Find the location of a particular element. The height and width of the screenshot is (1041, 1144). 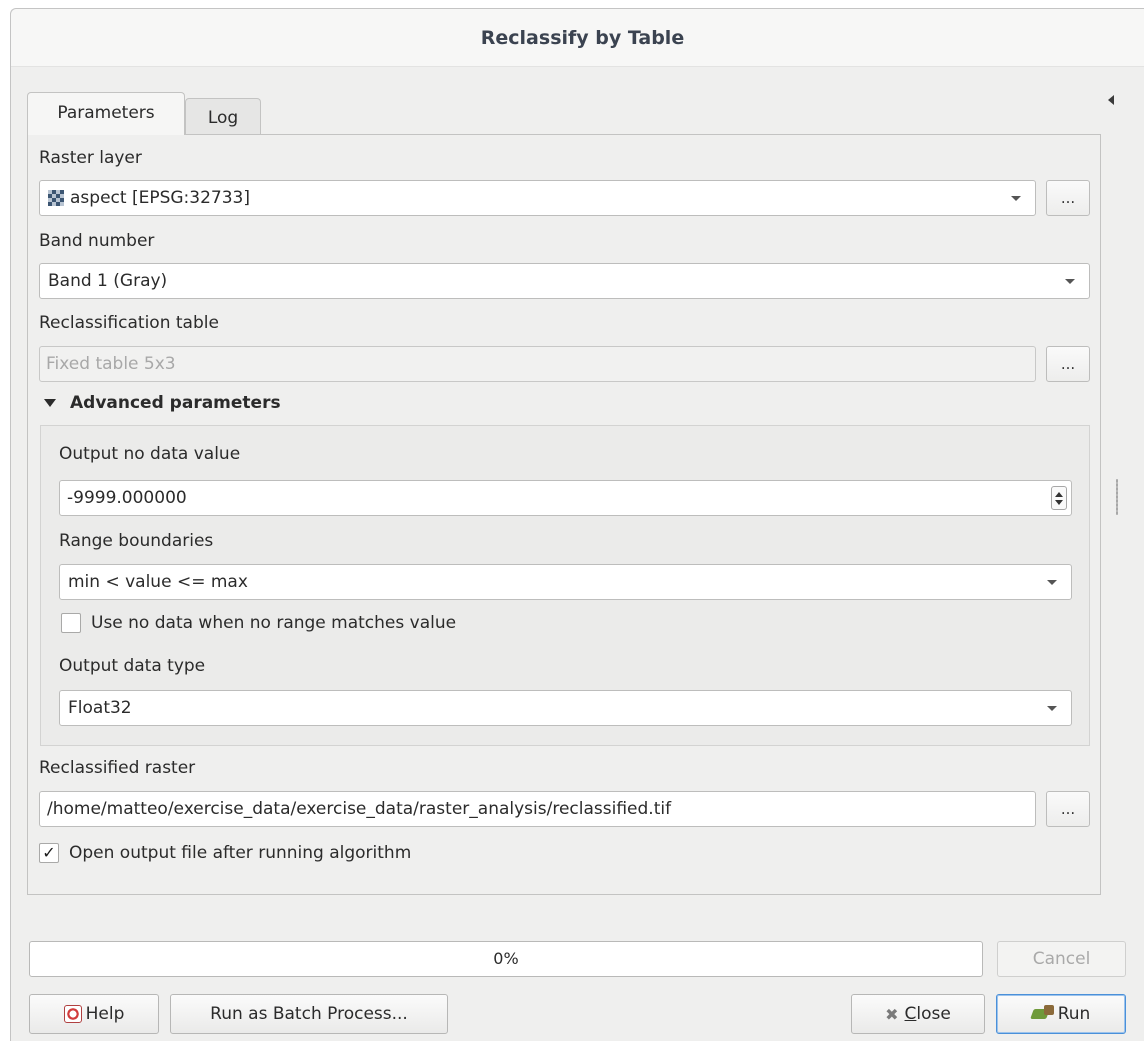

close-icon: ✖ is located at coordinates (892, 1014).